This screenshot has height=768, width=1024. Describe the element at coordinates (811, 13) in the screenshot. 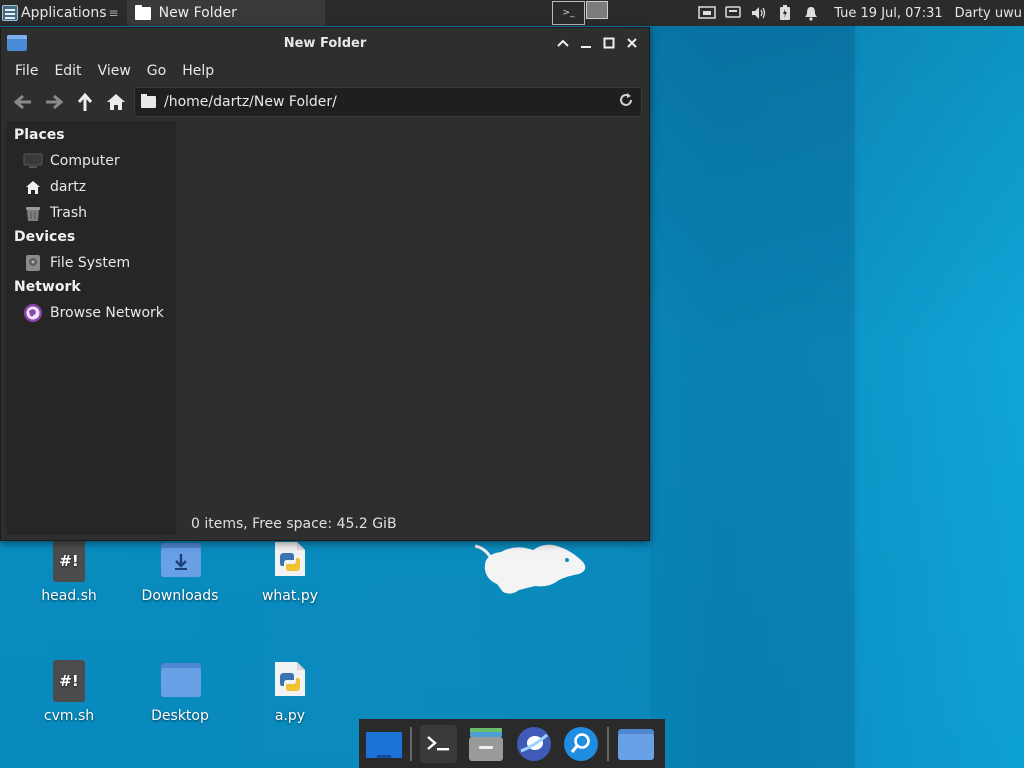

I see `notifications-icon` at that location.